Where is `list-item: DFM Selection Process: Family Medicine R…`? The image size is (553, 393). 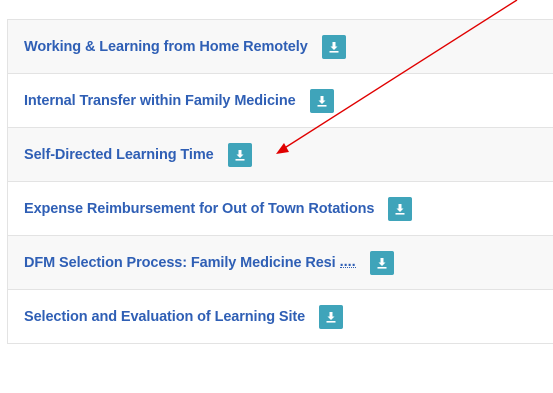 list-item: DFM Selection Process: Family Medicine R… is located at coordinates (280, 263).